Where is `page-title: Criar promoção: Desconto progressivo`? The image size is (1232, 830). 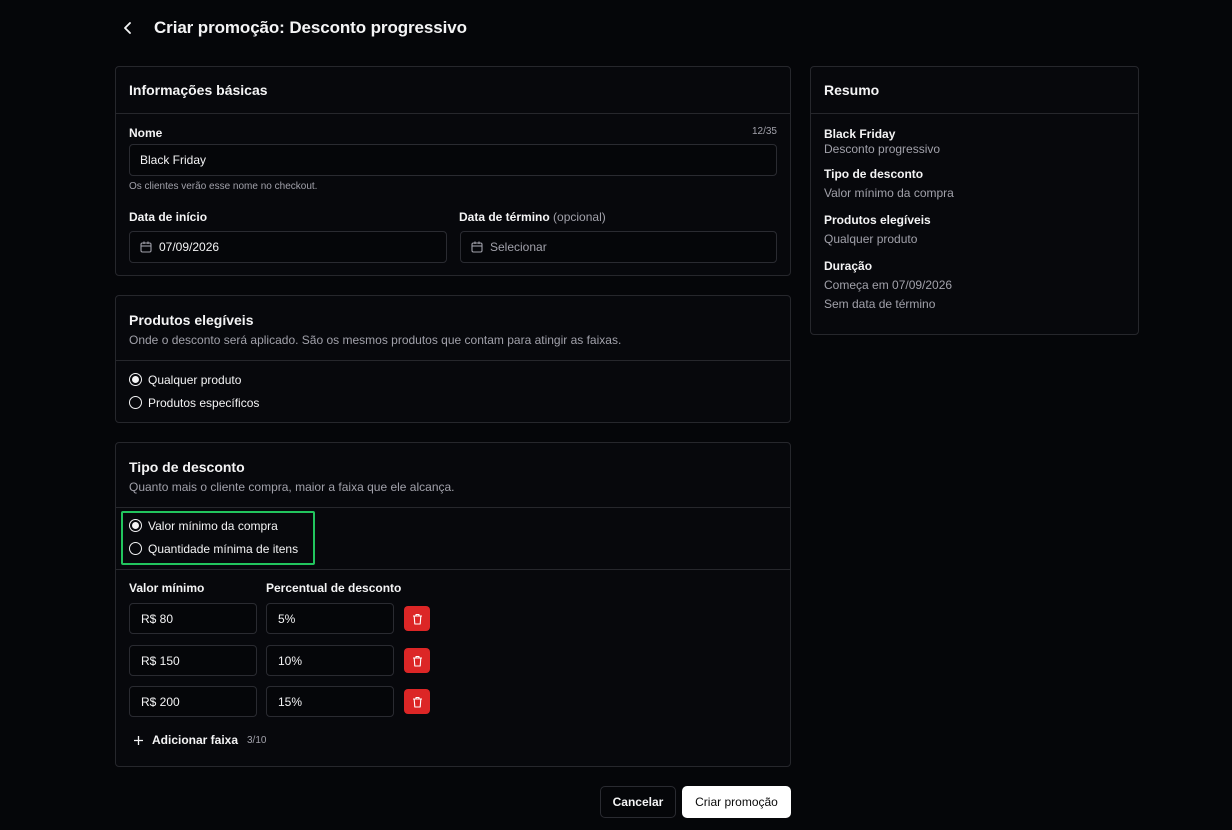
page-title: Criar promoção: Desconto progressivo is located at coordinates (310, 27).